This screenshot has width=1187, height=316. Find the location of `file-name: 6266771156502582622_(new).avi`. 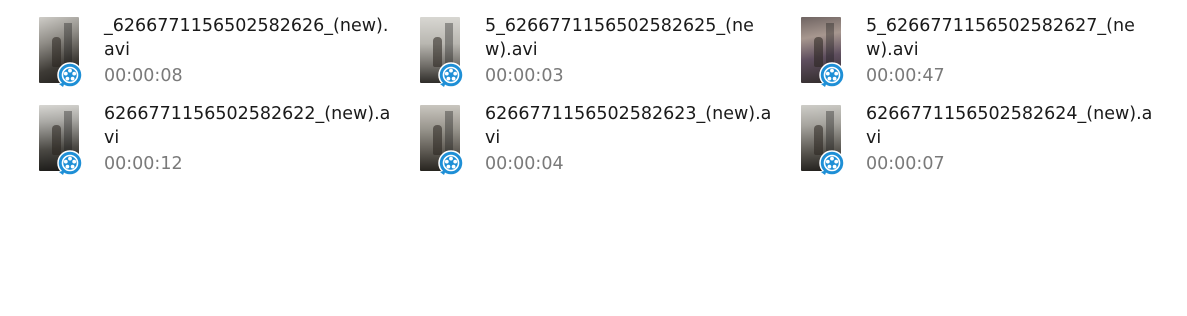

file-name: 6266771156502582622_(new).avi is located at coordinates (247, 126).